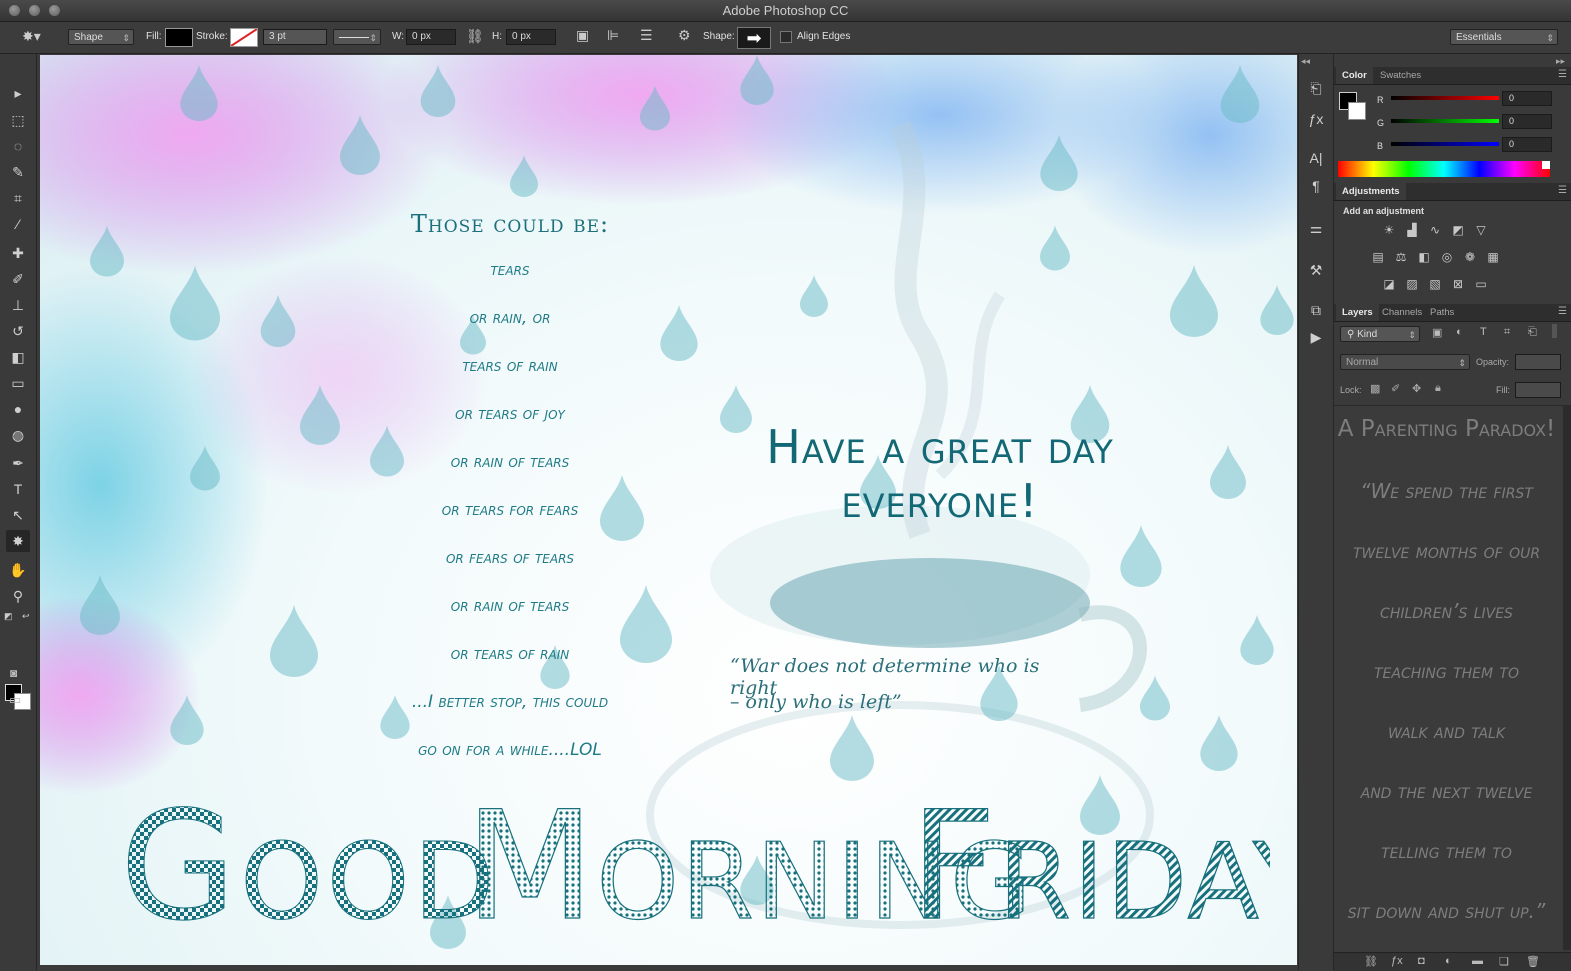 The image size is (1571, 971). Describe the element at coordinates (1560, 61) in the screenshot. I see `expand-panels-icon: ▸▸` at that location.